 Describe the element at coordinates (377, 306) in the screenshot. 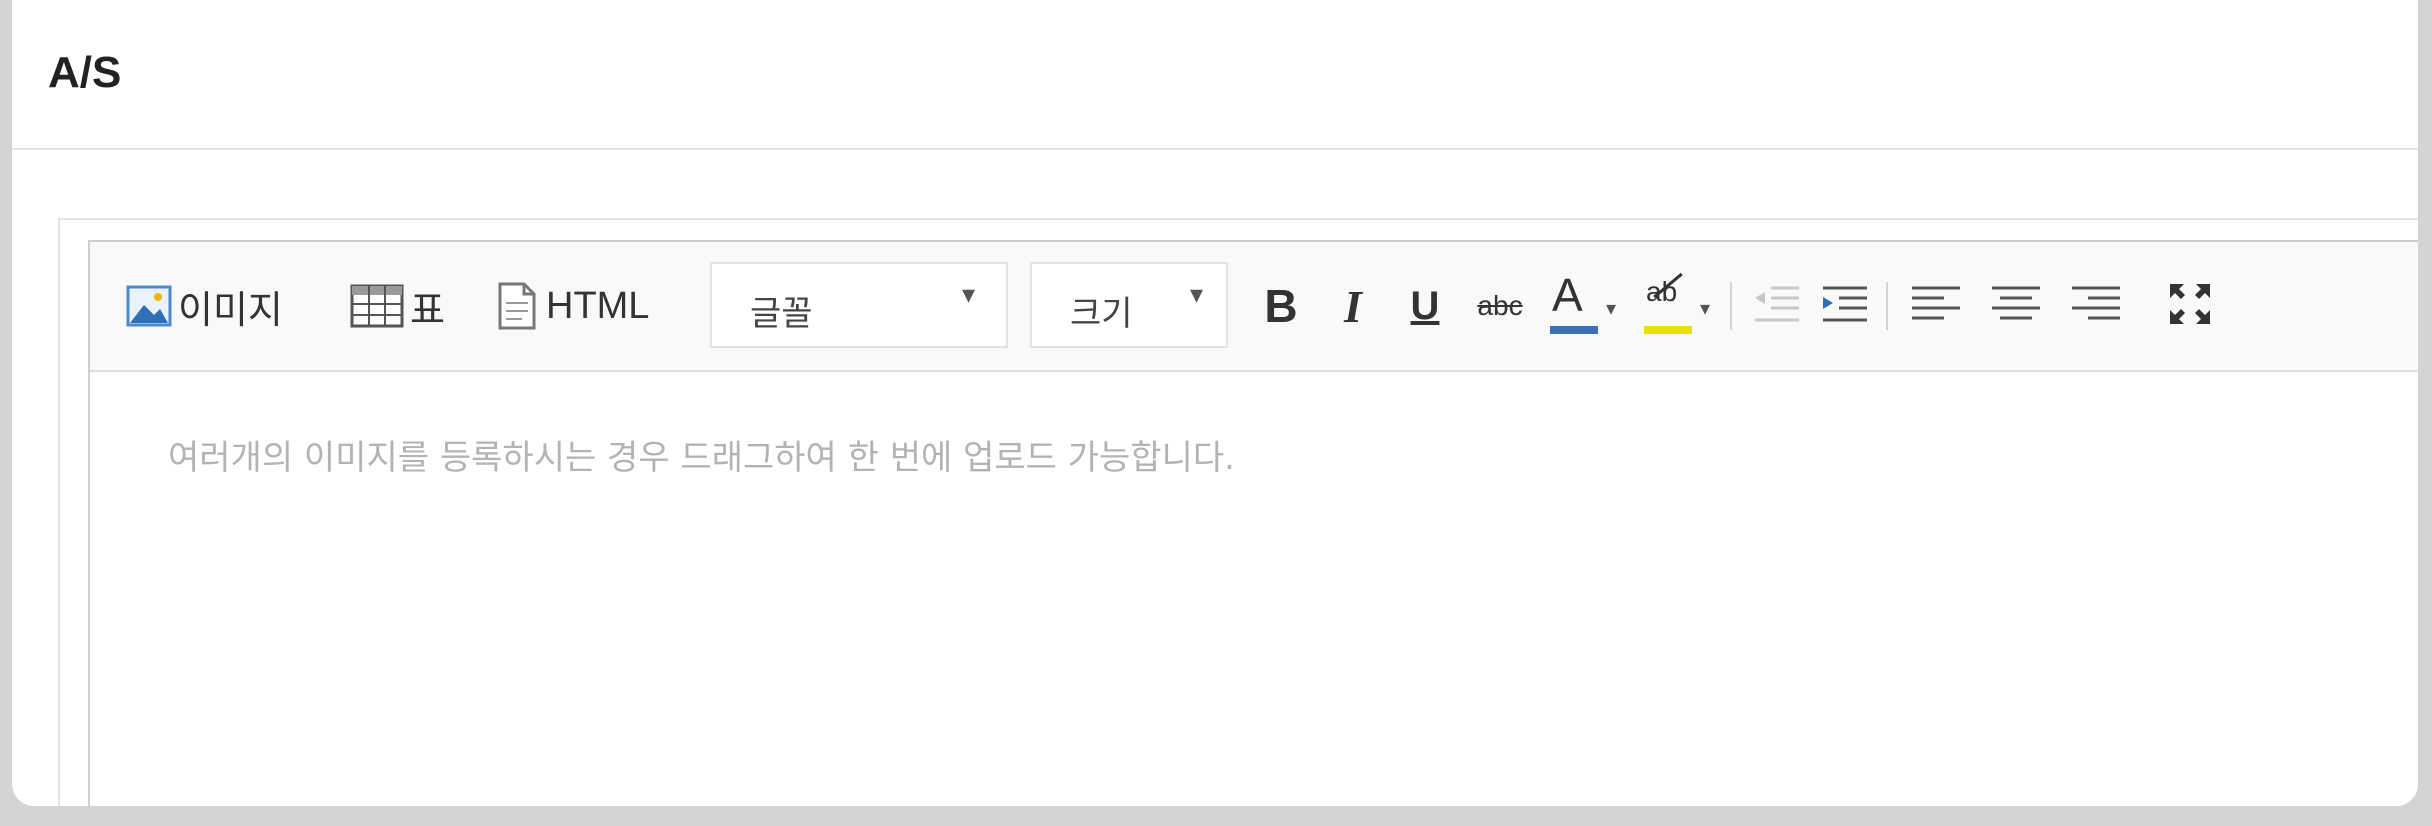

I see `table-icon` at that location.